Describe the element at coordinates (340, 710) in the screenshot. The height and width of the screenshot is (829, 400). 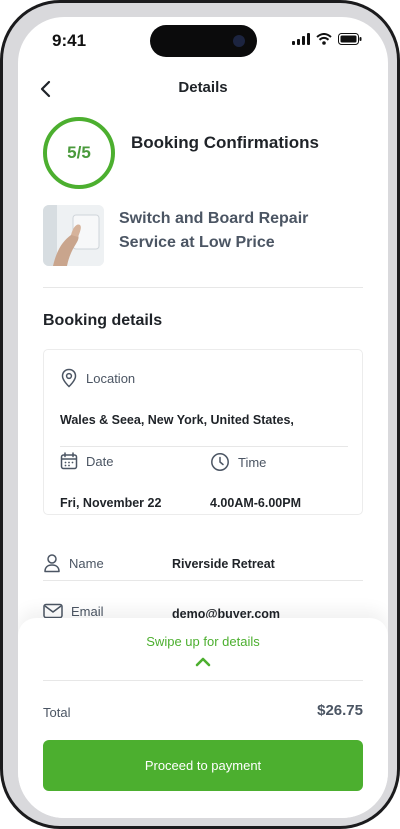
I see `total-value: $26.75` at that location.